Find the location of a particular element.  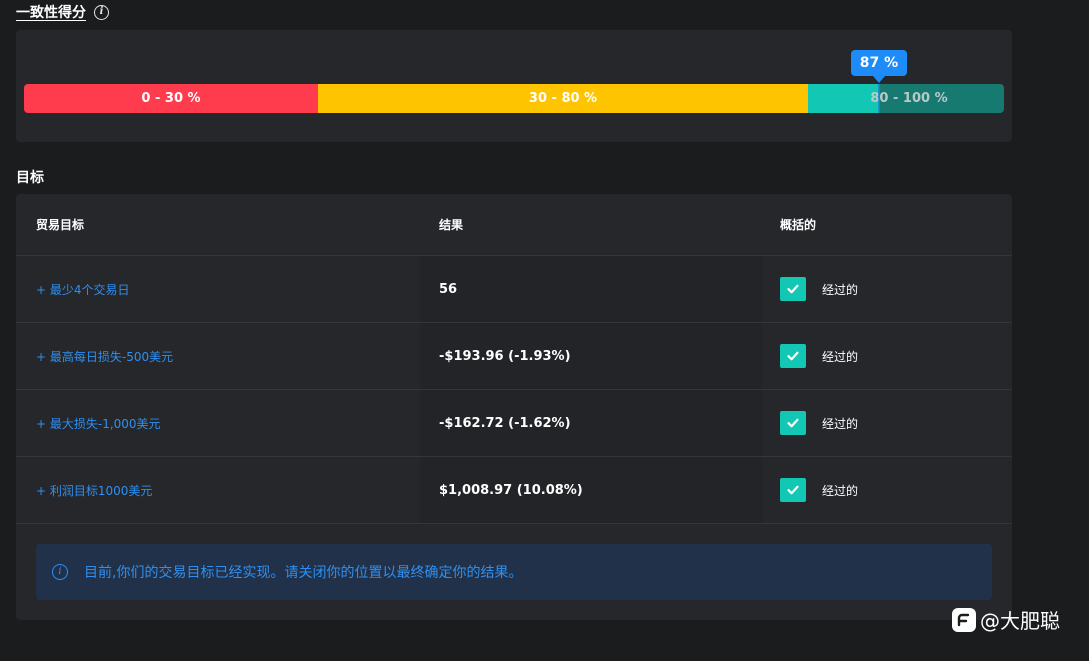

header-result: 结果 is located at coordinates (451, 225).